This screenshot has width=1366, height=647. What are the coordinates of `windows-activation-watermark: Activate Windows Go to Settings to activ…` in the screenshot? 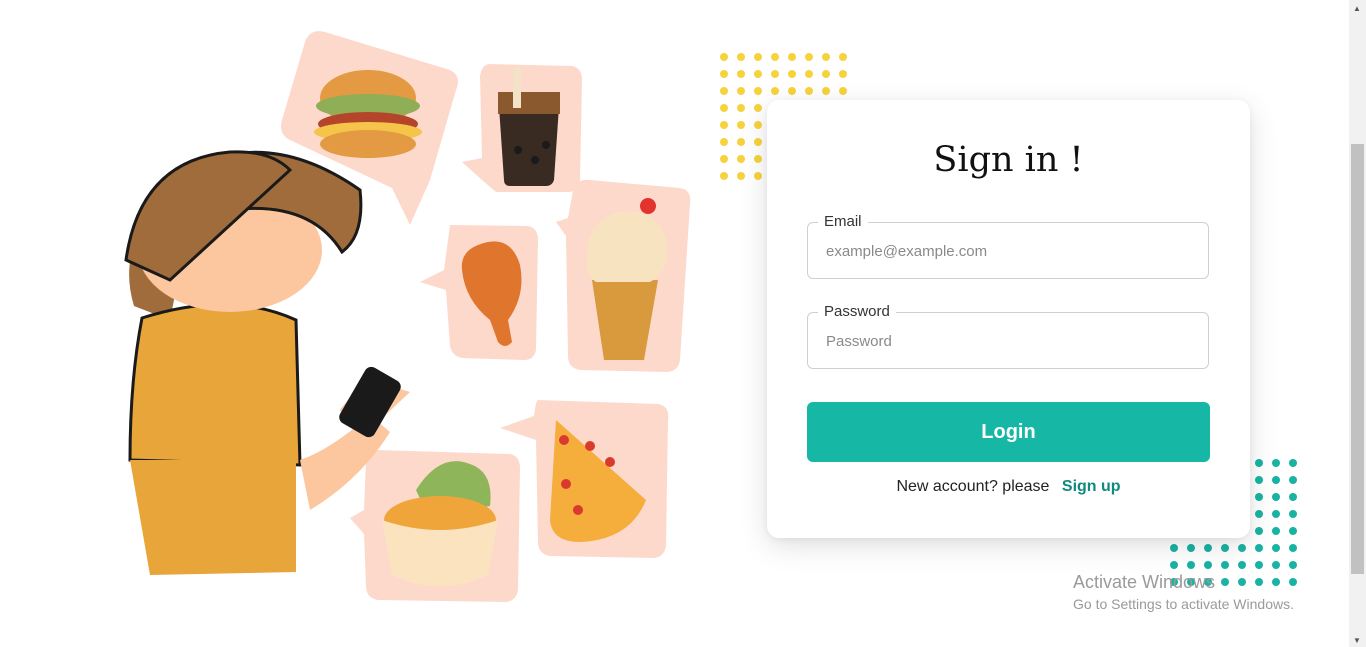 It's located at (1183, 592).